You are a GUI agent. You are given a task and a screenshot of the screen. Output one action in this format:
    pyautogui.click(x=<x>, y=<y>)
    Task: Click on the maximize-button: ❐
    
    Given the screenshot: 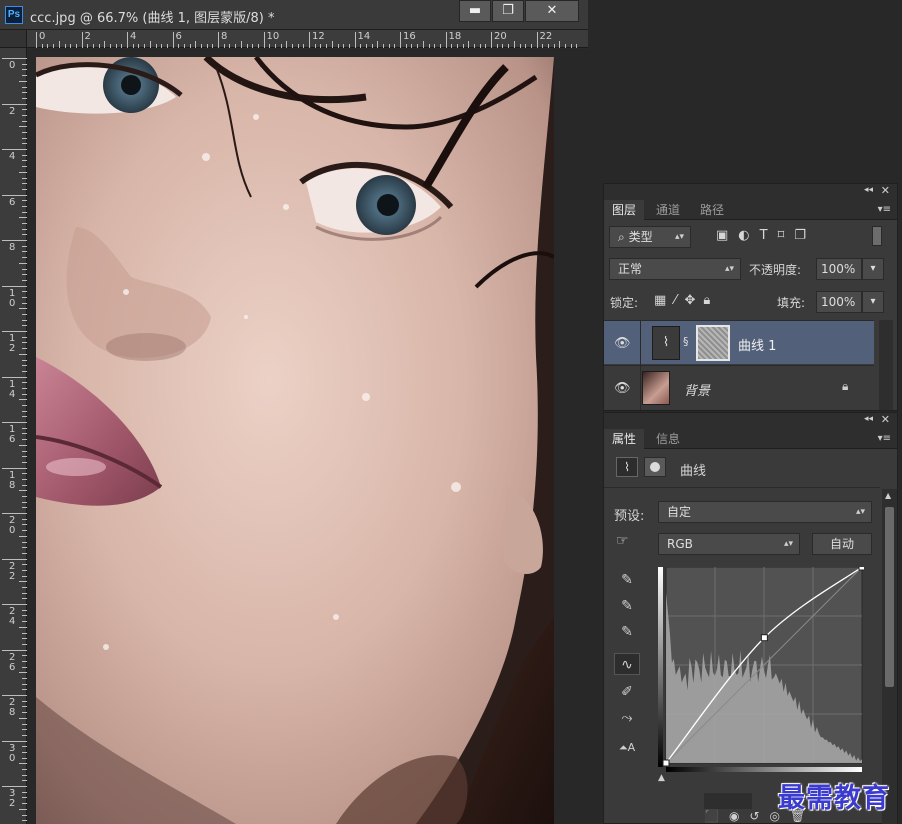 What is the action you would take?
    pyautogui.click(x=508, y=11)
    